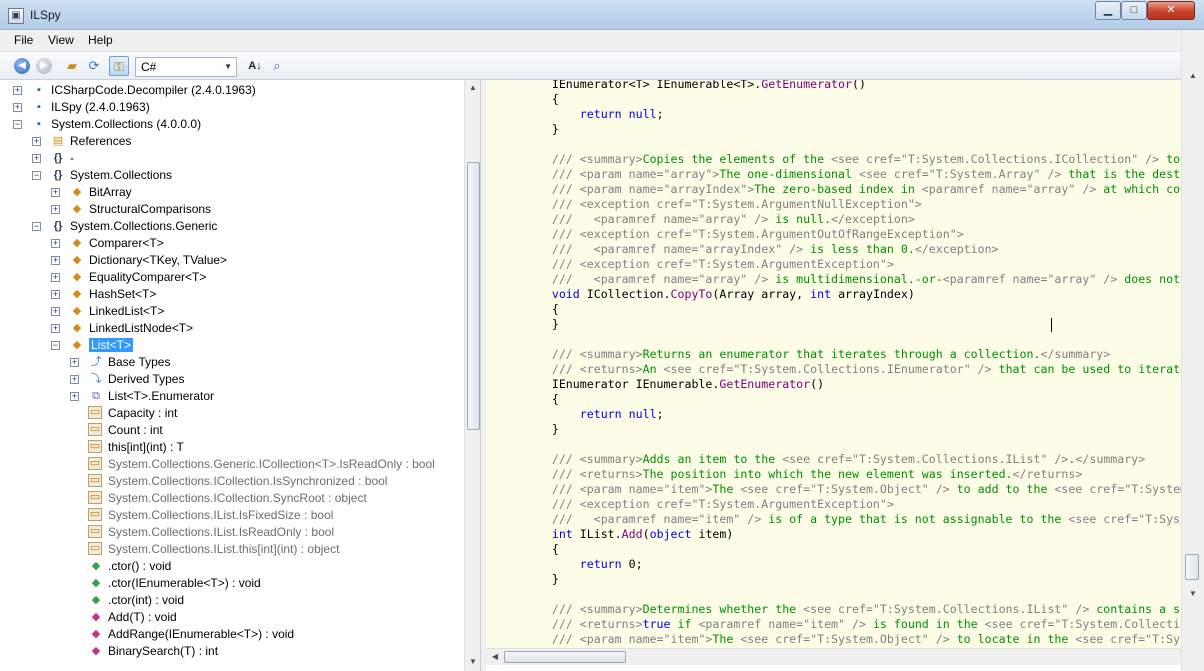 Image resolution: width=1204 pixels, height=671 pixels. I want to click on tree-item: + ▤ References, so click(232, 141).